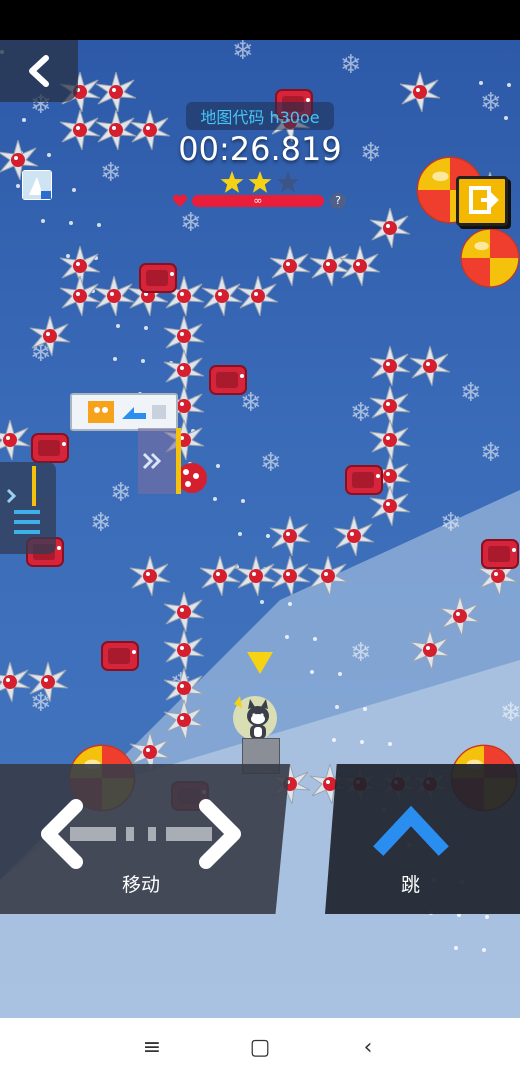  What do you see at coordinates (152, 461) in the screenshot?
I see `double-chevron-icon` at bounding box center [152, 461].